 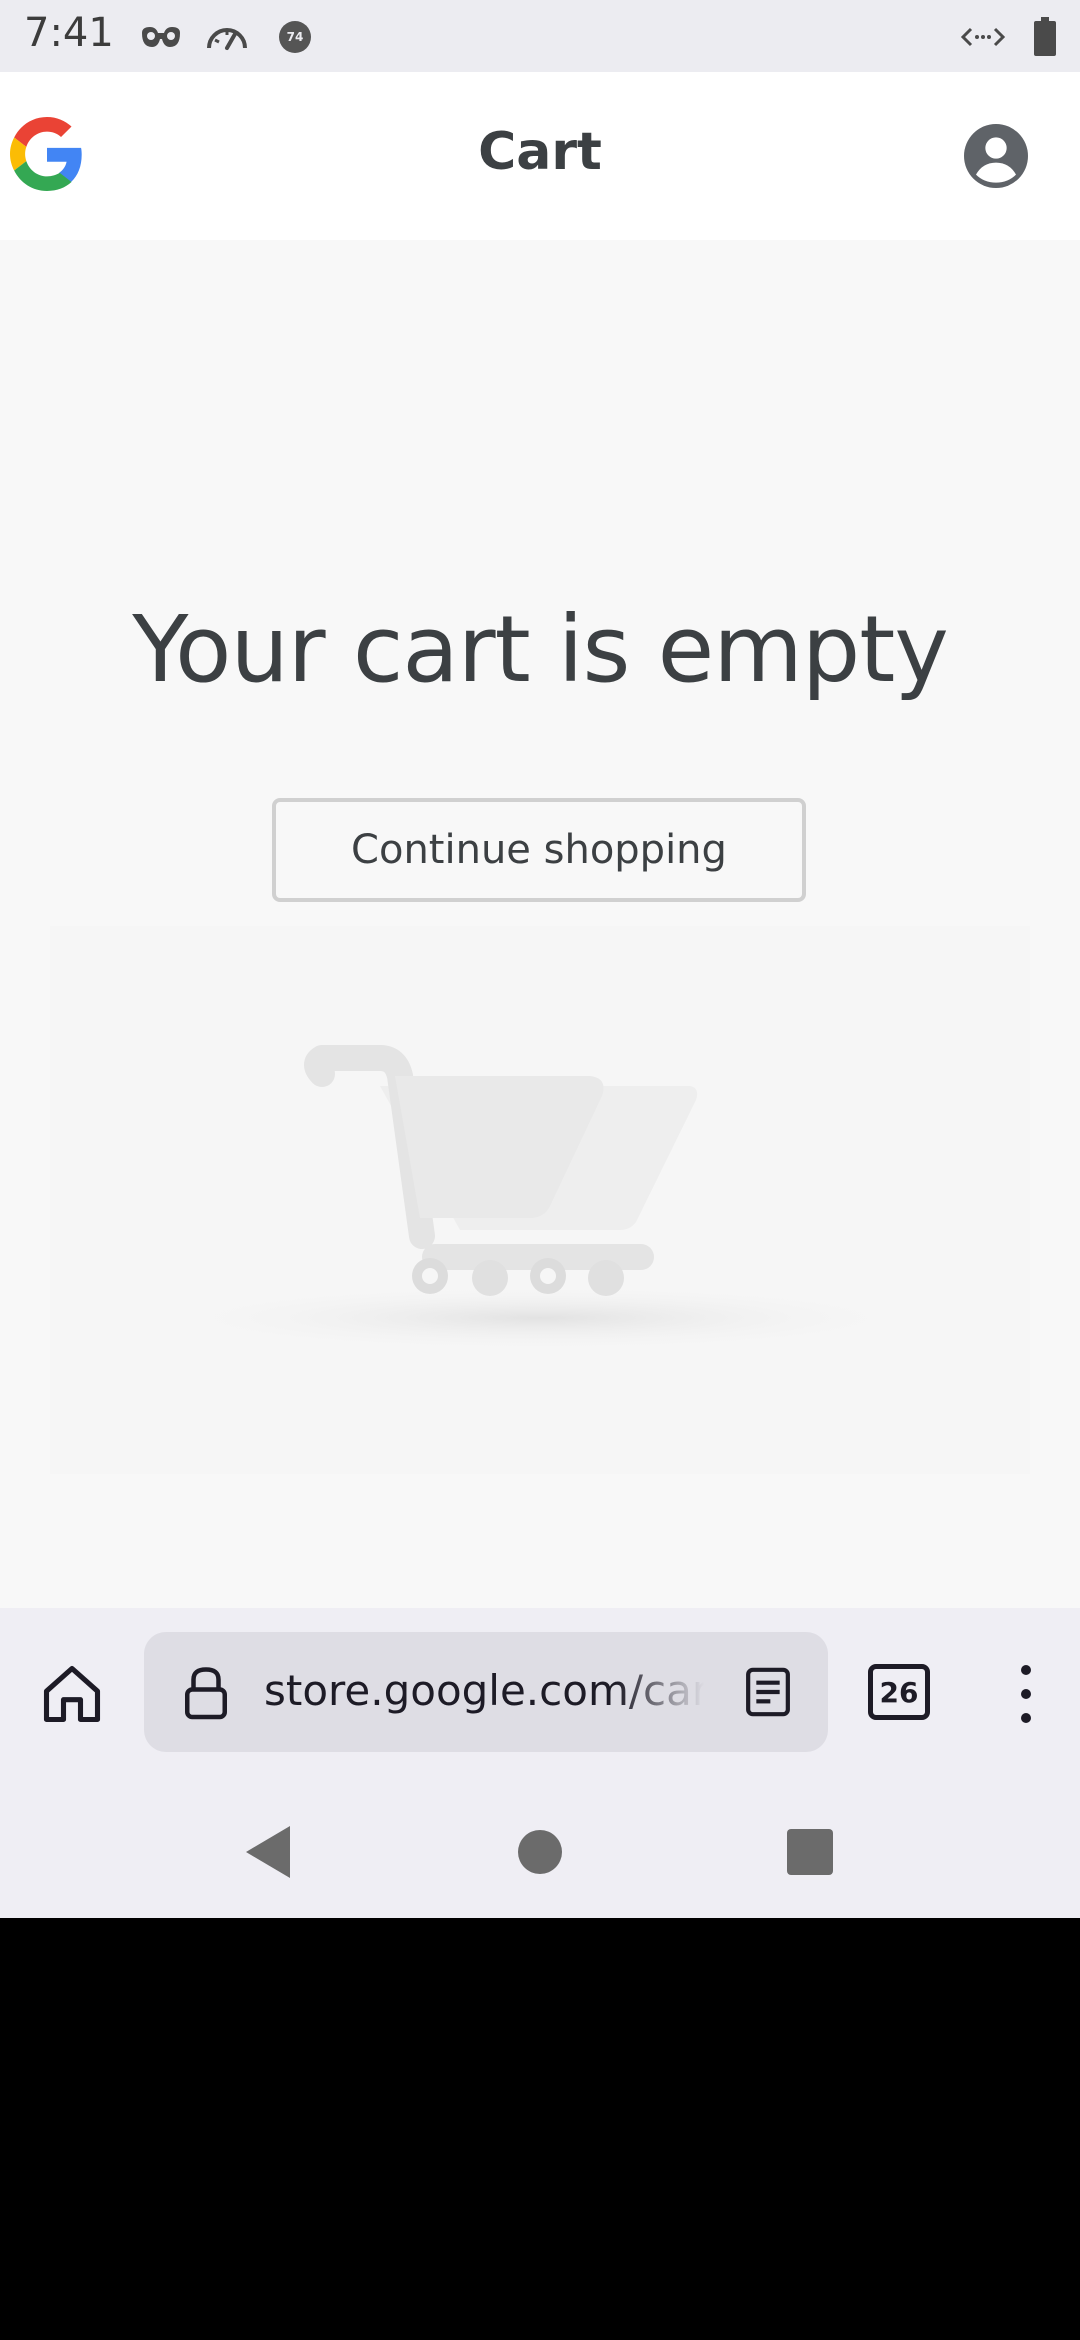 What do you see at coordinates (1045, 37) in the screenshot?
I see `battery-icon` at bounding box center [1045, 37].